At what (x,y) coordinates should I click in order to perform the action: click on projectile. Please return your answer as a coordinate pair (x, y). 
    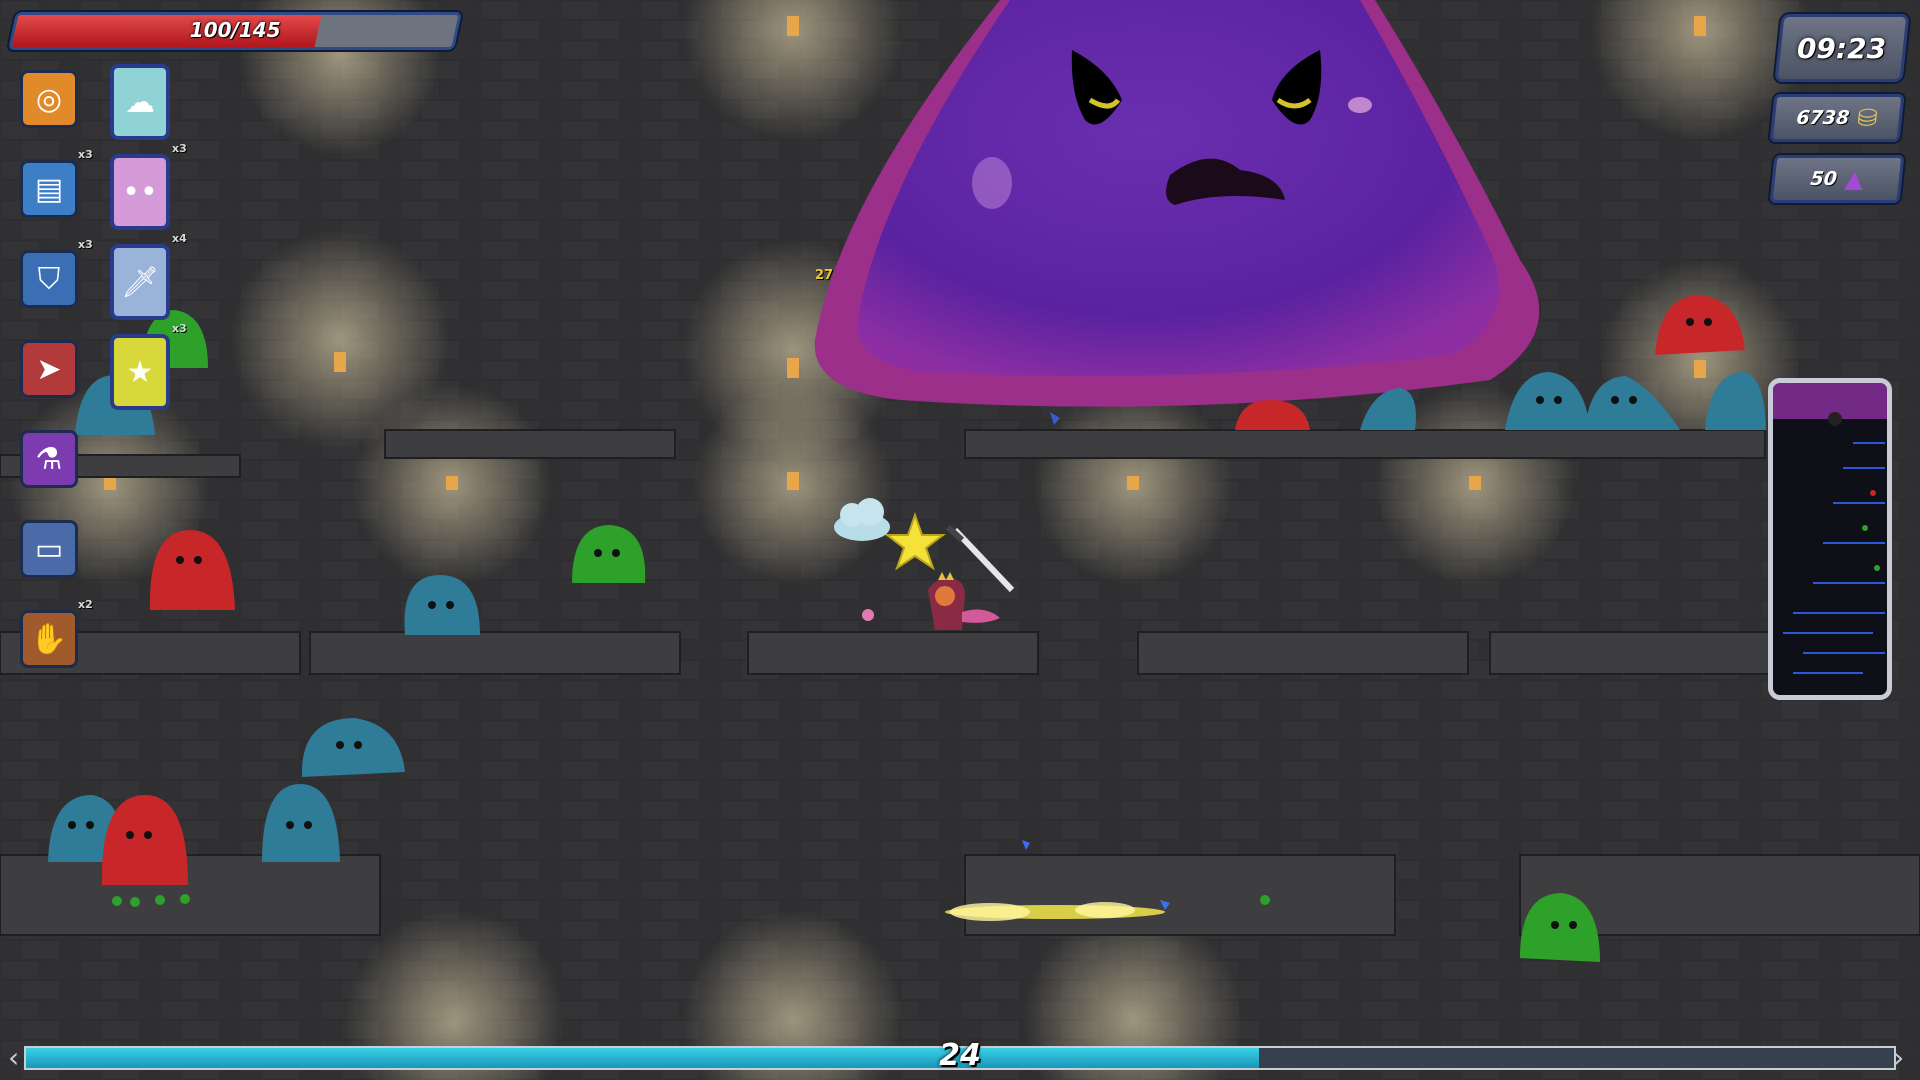
    Looking at the image, I should click on (868, 615).